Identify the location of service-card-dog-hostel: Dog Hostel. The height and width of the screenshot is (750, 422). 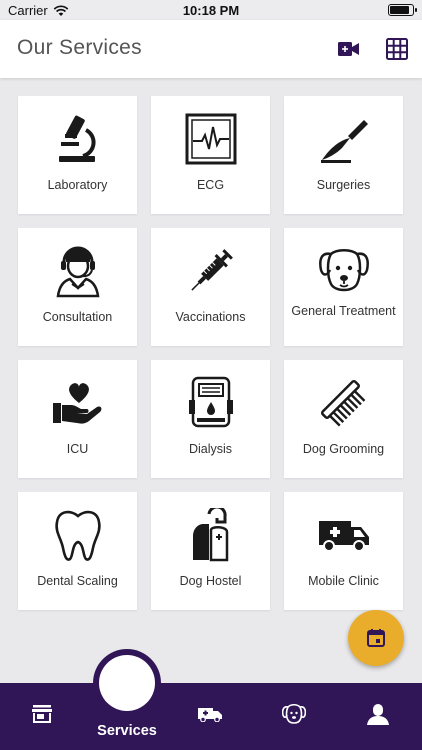
(210, 551).